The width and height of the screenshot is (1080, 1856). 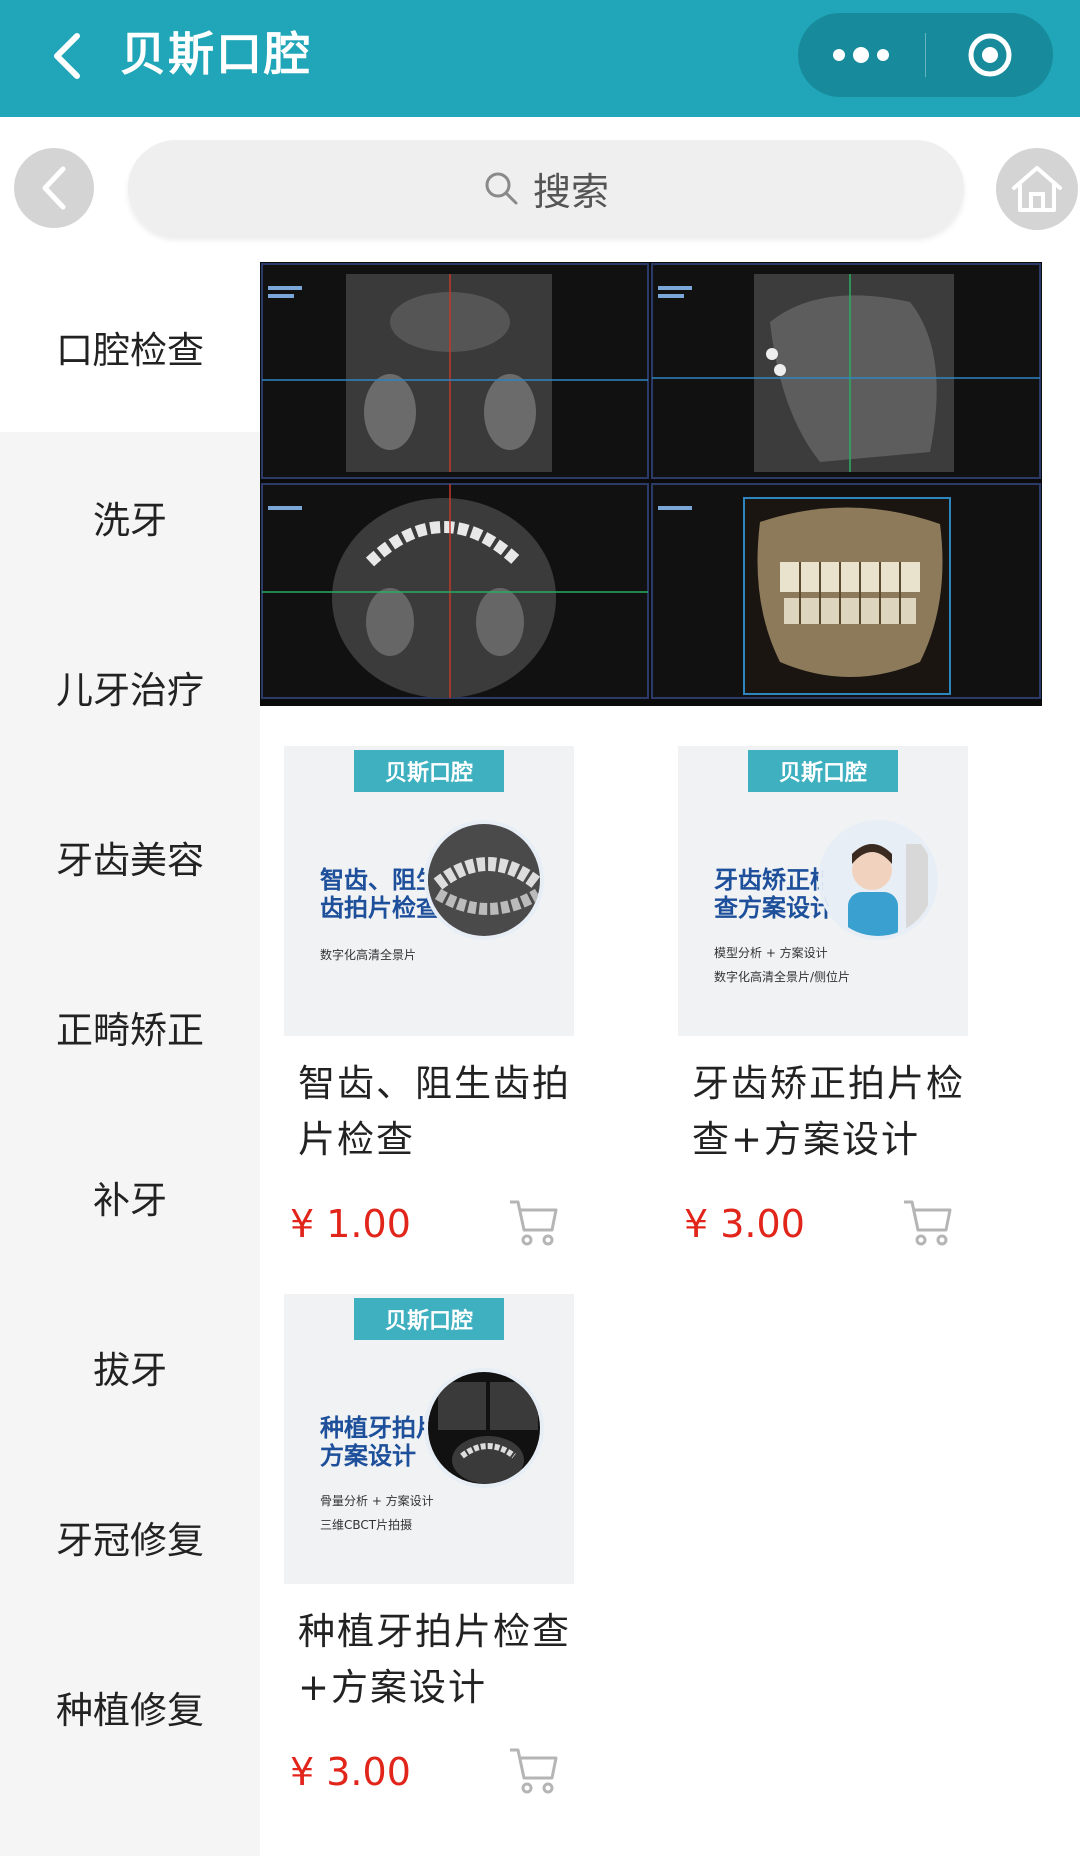 What do you see at coordinates (130, 1710) in the screenshot?
I see `sidebar-item-label: 种植修复` at bounding box center [130, 1710].